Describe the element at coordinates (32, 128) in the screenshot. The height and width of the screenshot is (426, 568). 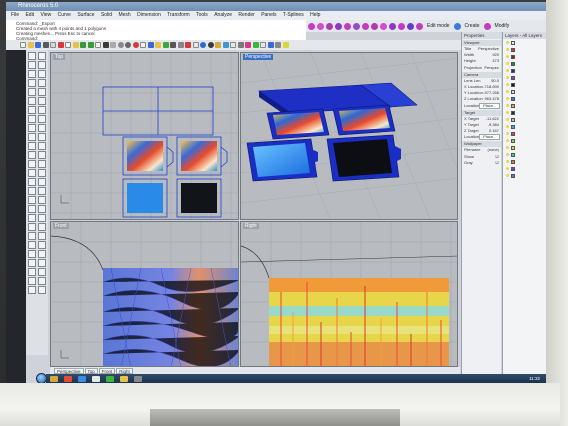
I see `box-tool-icon` at that location.